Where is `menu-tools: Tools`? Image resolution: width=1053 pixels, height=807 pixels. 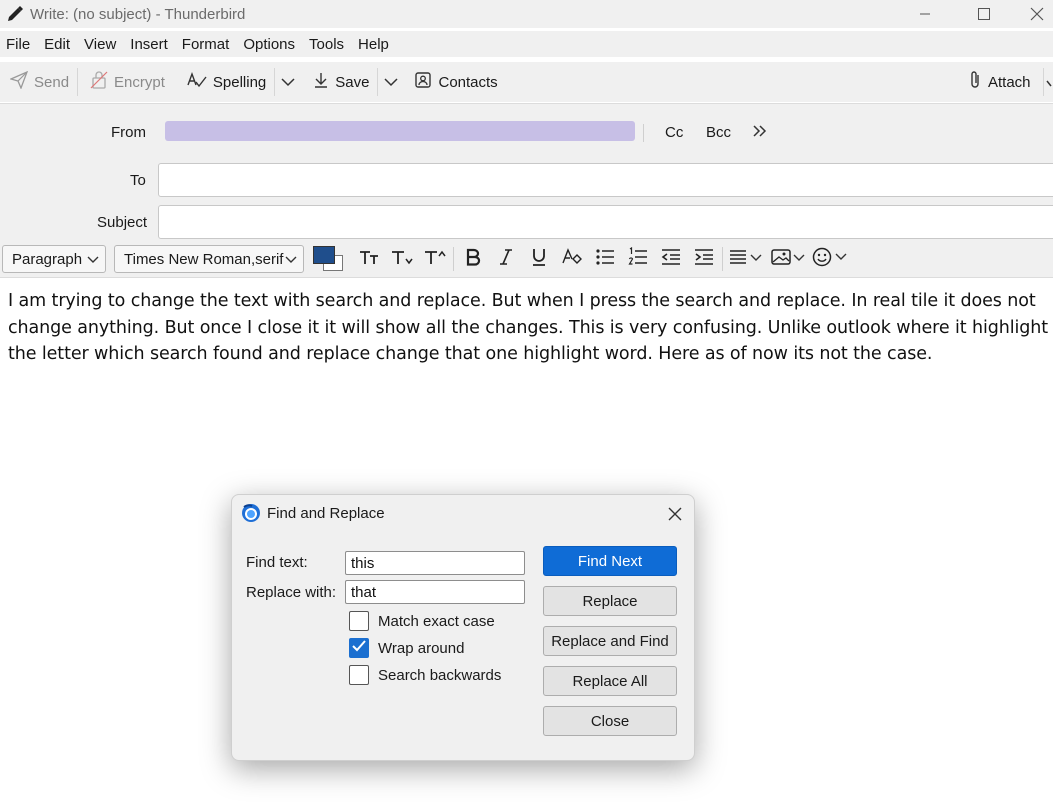 menu-tools: Tools is located at coordinates (329, 44).